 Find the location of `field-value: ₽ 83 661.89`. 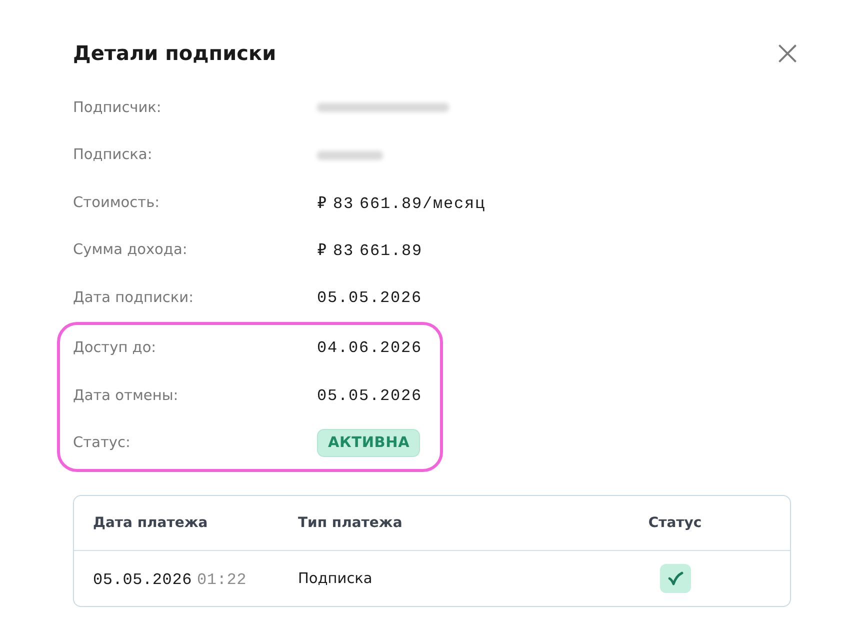

field-value: ₽ 83 661.89 is located at coordinates (370, 250).